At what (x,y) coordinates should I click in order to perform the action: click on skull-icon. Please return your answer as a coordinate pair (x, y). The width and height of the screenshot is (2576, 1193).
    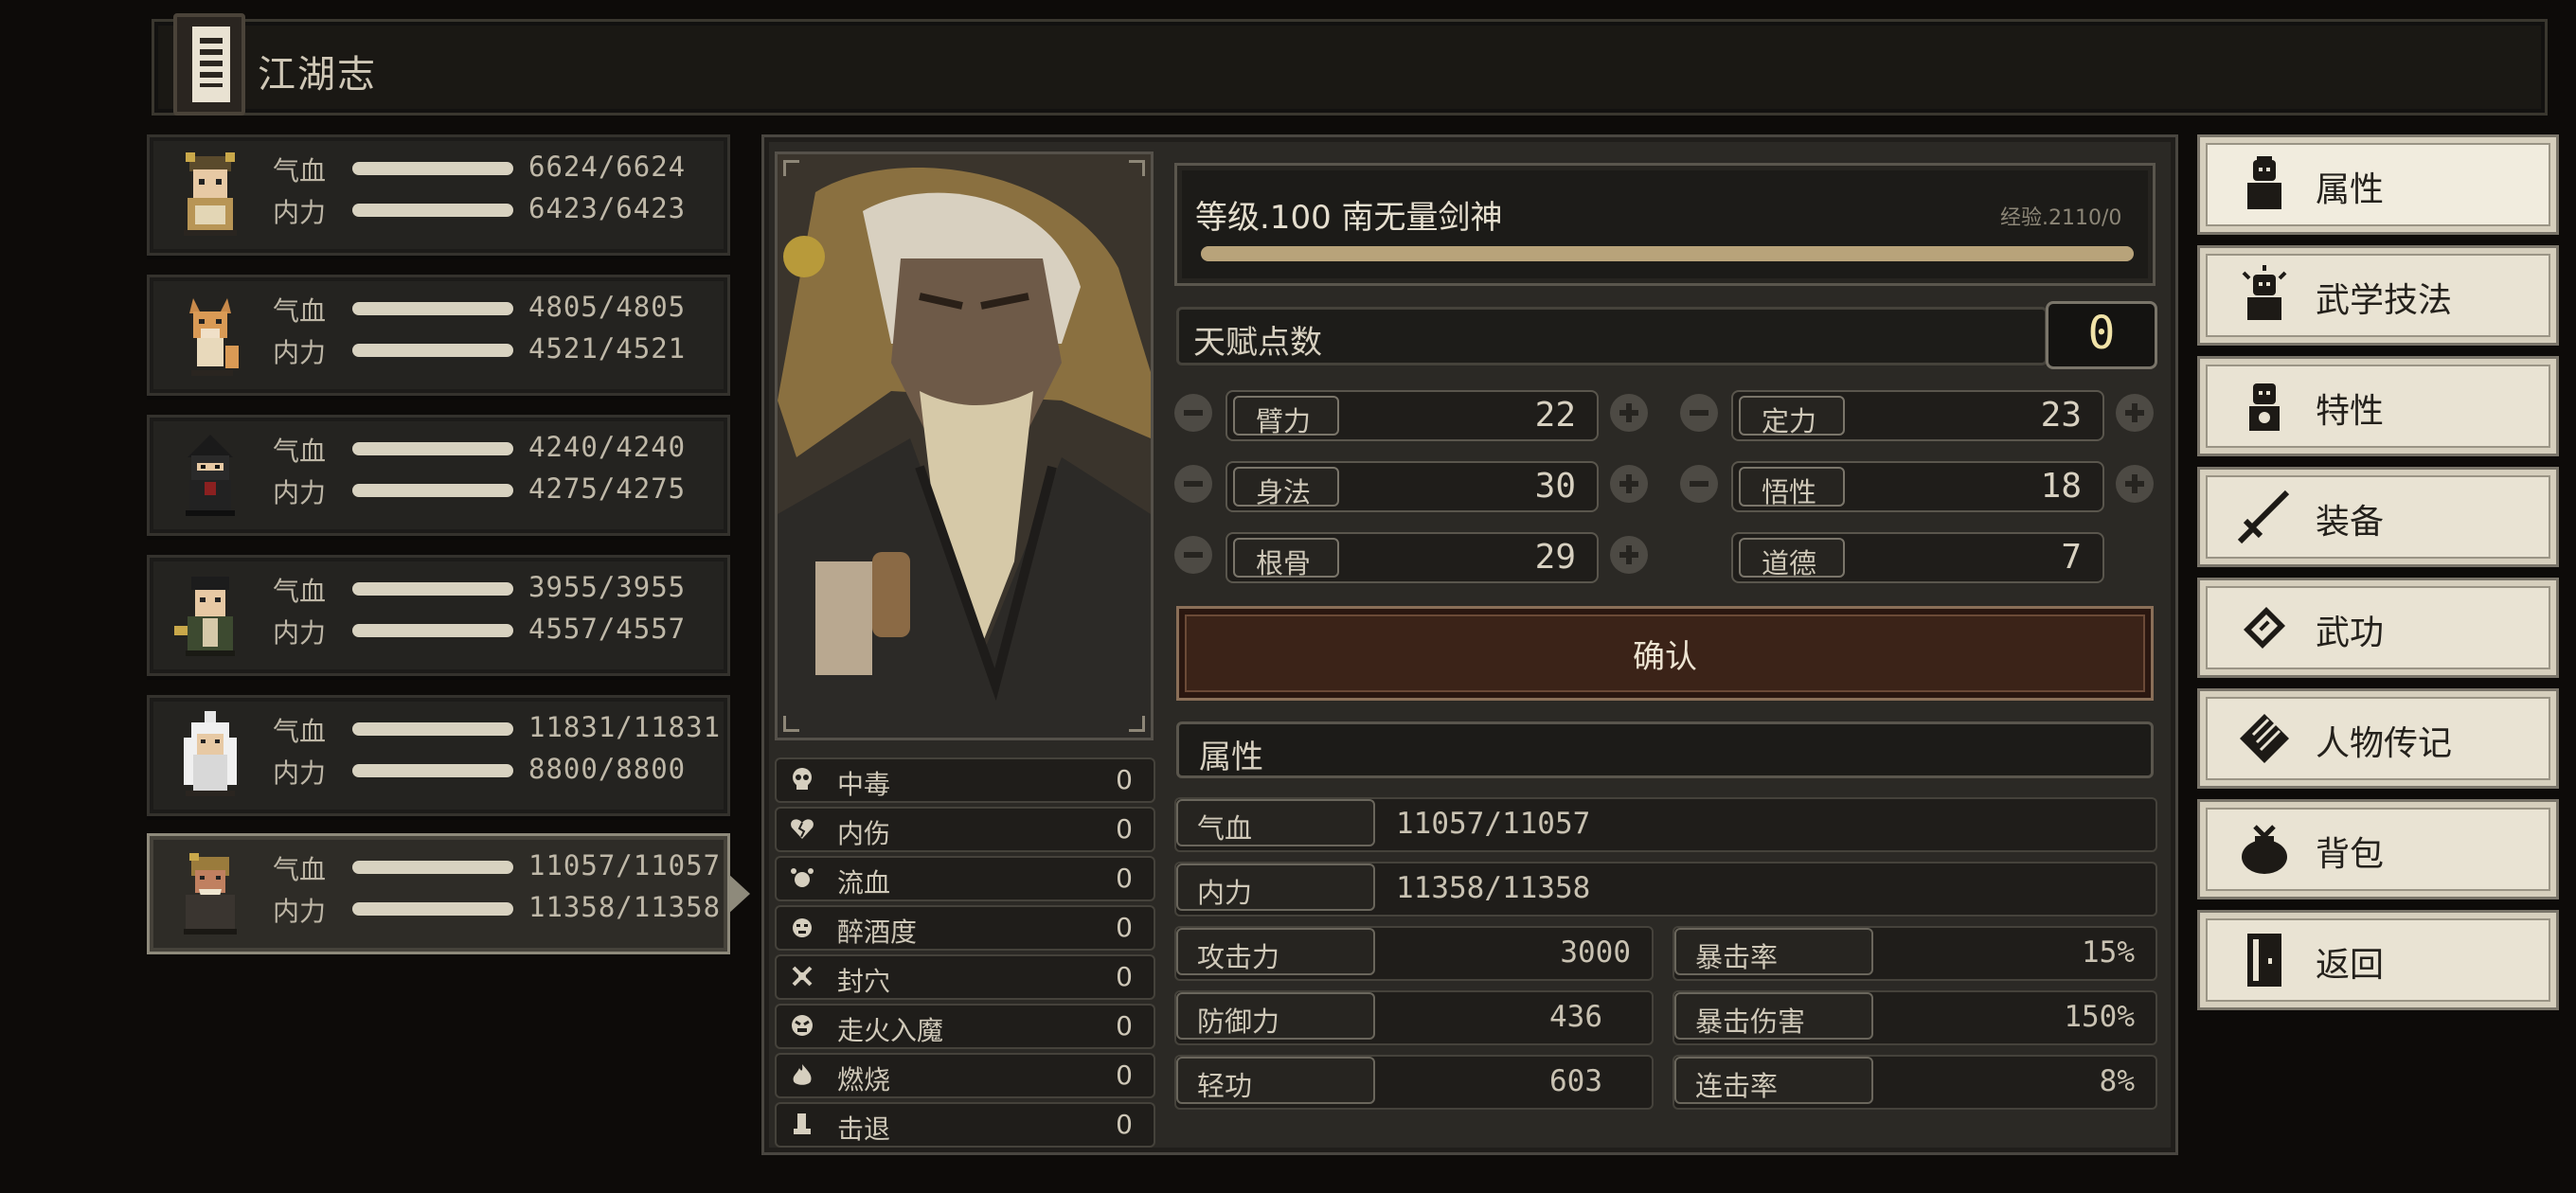
    Looking at the image, I should click on (802, 779).